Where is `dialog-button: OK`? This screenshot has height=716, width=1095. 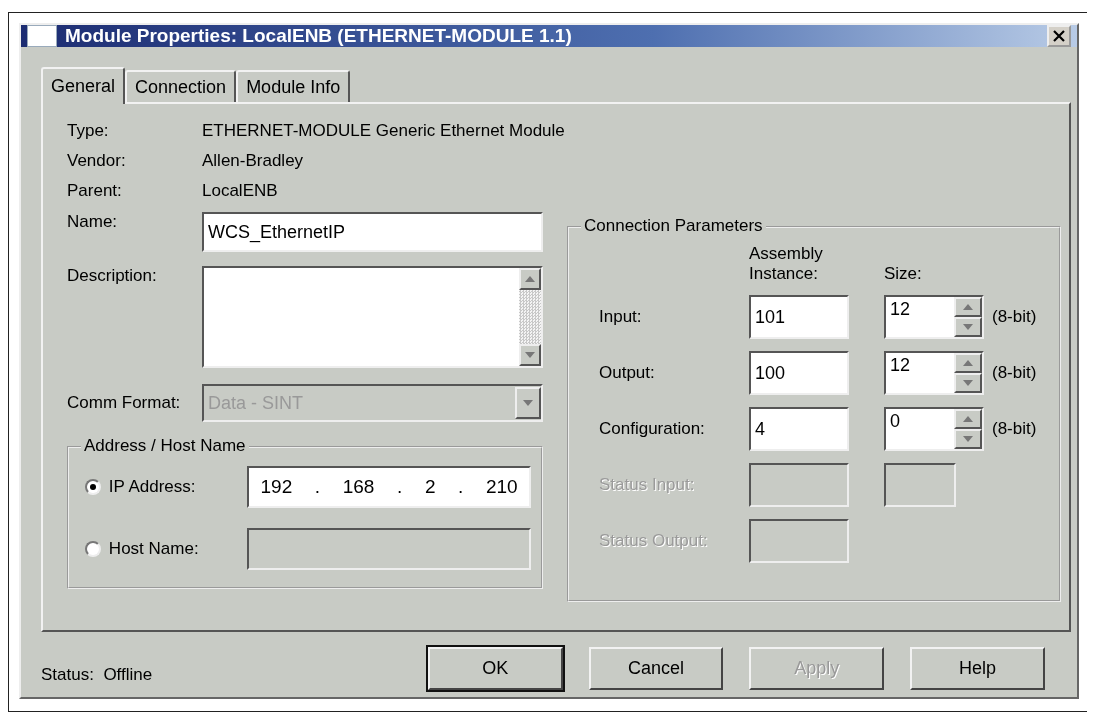 dialog-button: OK is located at coordinates (495, 668).